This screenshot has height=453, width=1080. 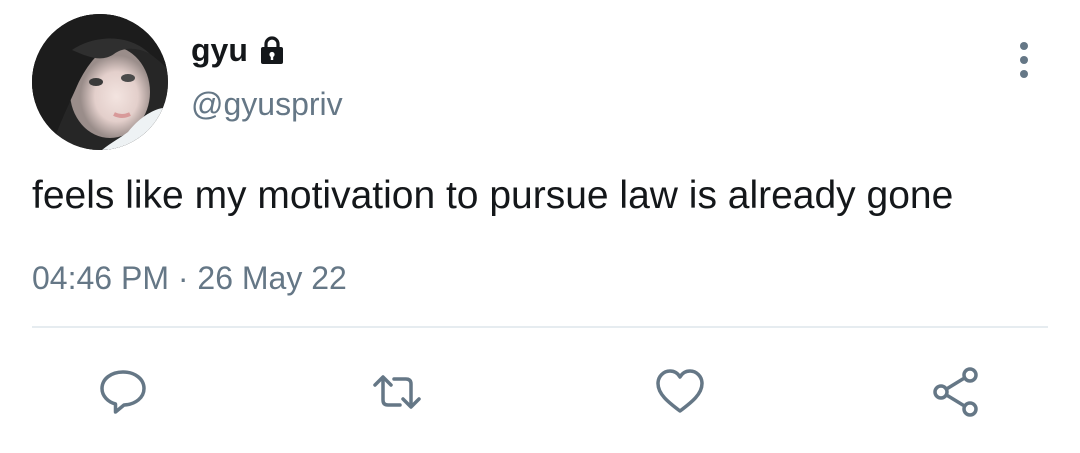 I want to click on more-vertical-icon, so click(x=1024, y=60).